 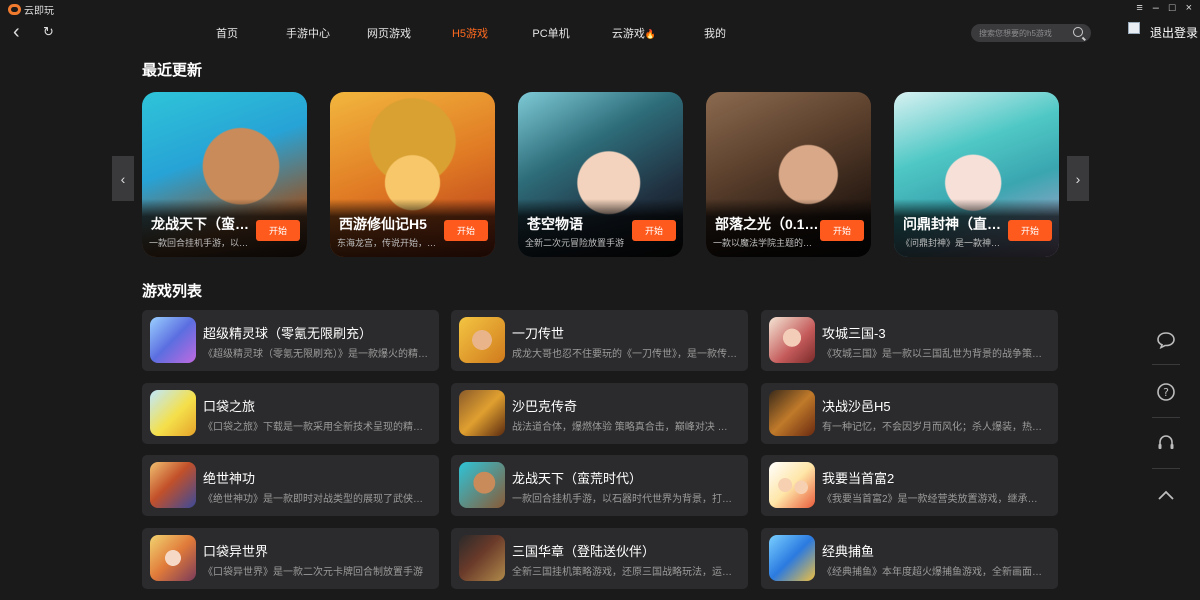 I want to click on list-item-title: 超级精灵球（零氪无限刷充）, so click(x=288, y=333).